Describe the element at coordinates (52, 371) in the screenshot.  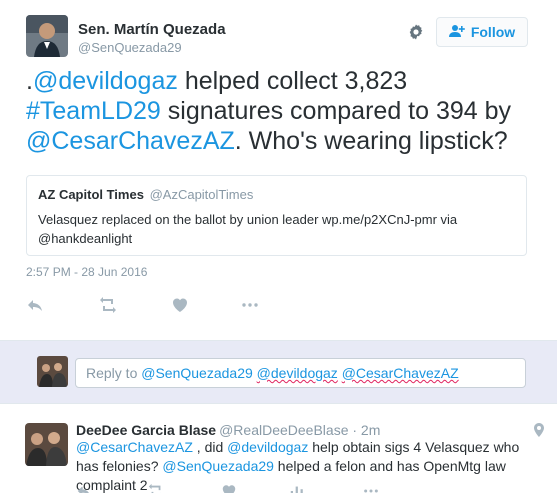
I see `user-avatar` at that location.